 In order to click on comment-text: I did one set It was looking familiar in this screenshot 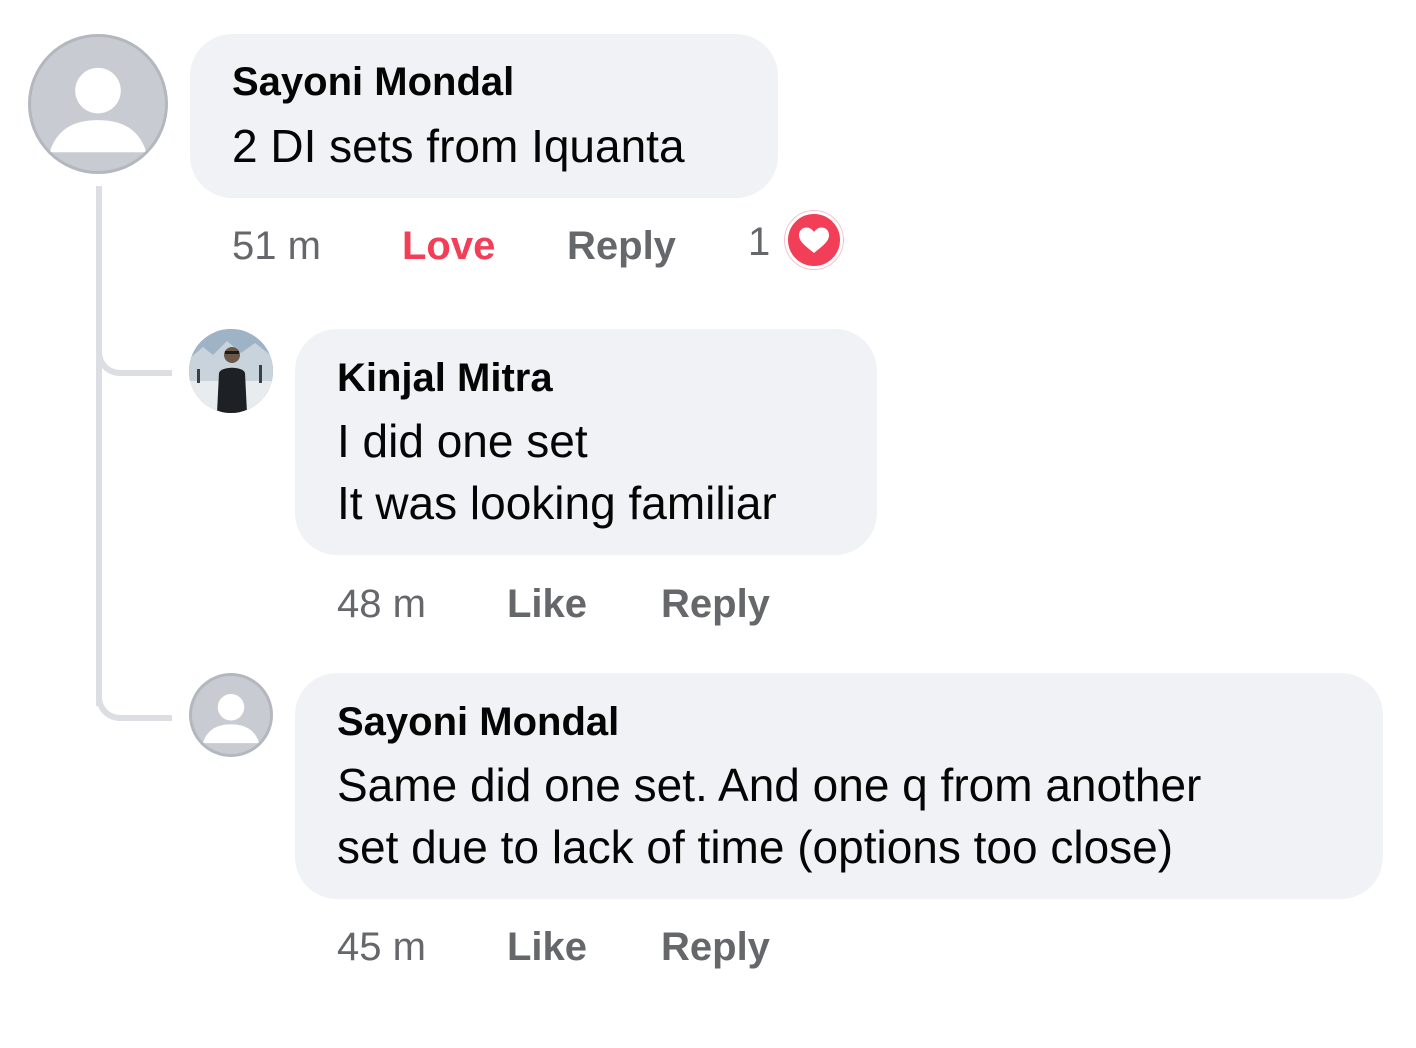, I will do `click(557, 472)`.